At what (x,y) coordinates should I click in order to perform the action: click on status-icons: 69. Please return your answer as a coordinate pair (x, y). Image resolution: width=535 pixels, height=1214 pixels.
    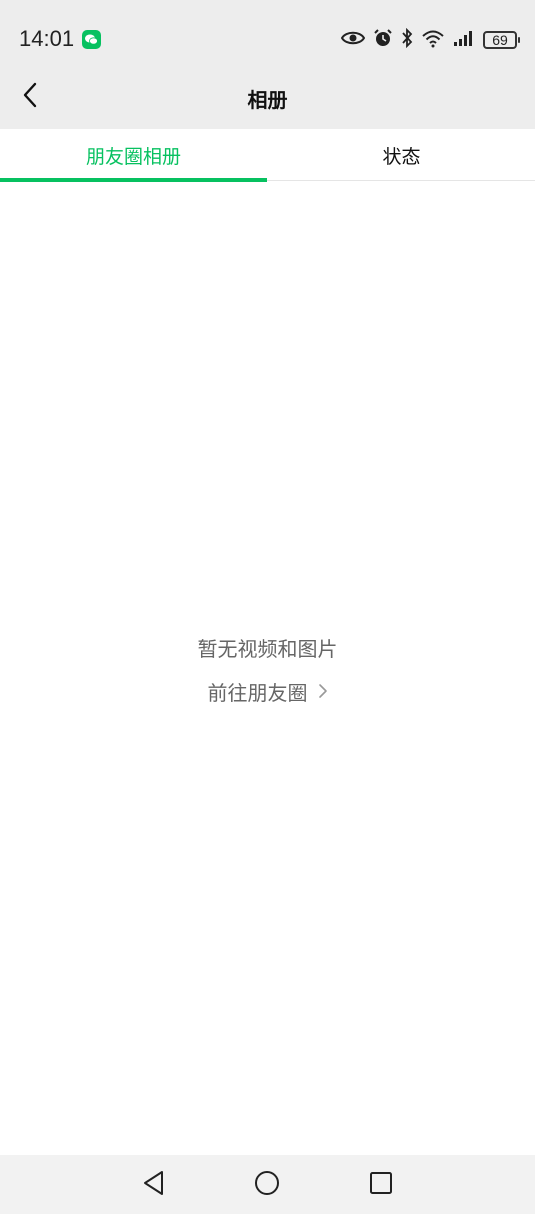
    Looking at the image, I should click on (430, 40).